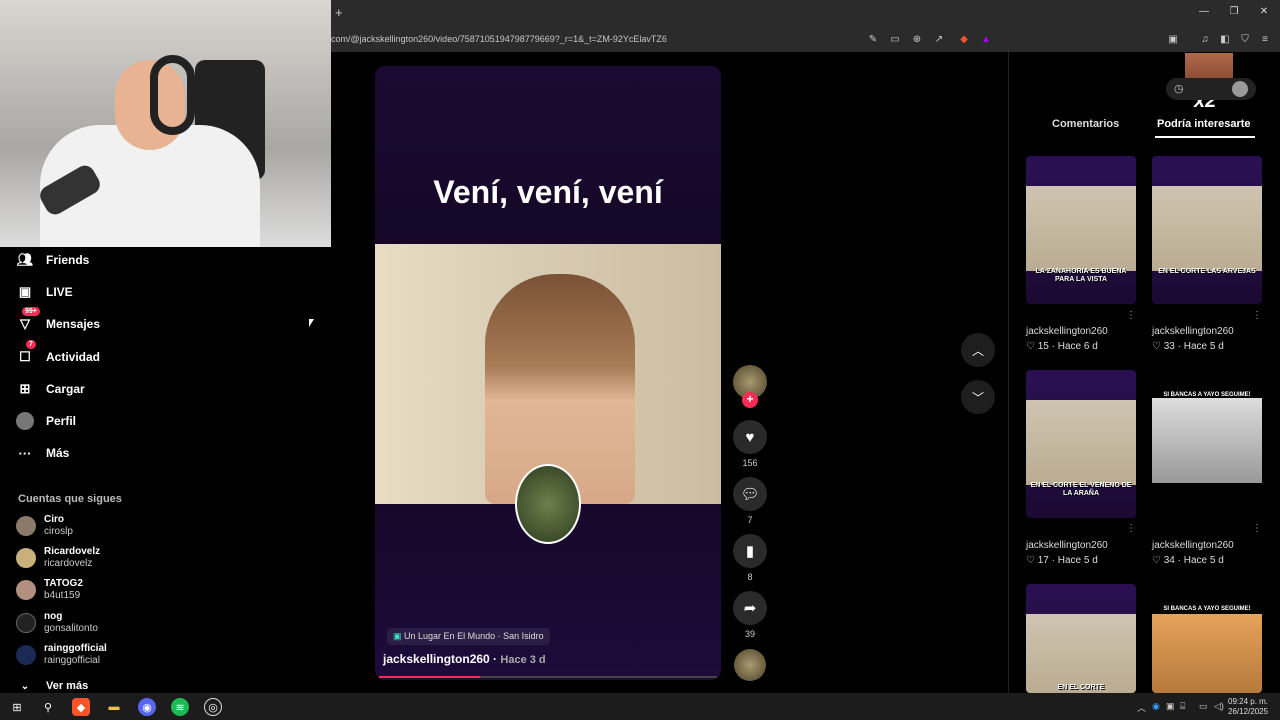 The width and height of the screenshot is (1280, 720). I want to click on share-icon: ↗, so click(939, 40).